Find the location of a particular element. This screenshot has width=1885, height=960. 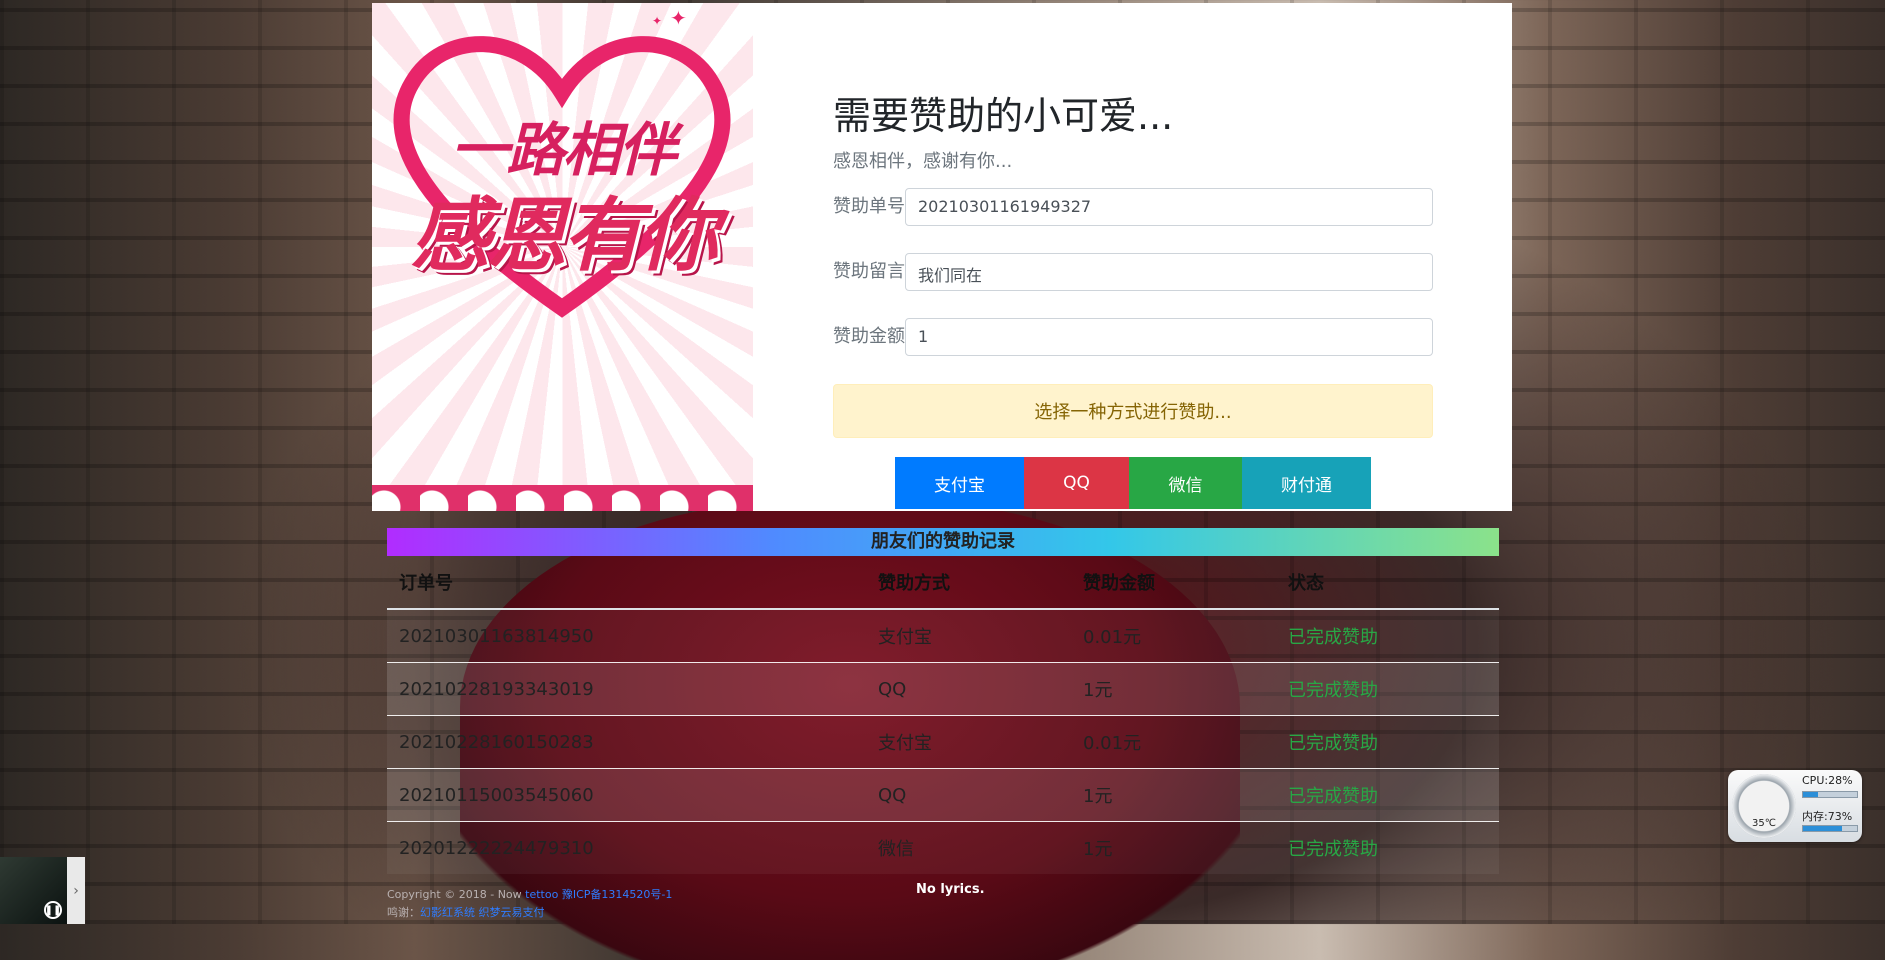

table-row: 20210115003545060 QQ 1元 已完成赞助 is located at coordinates (943, 795).